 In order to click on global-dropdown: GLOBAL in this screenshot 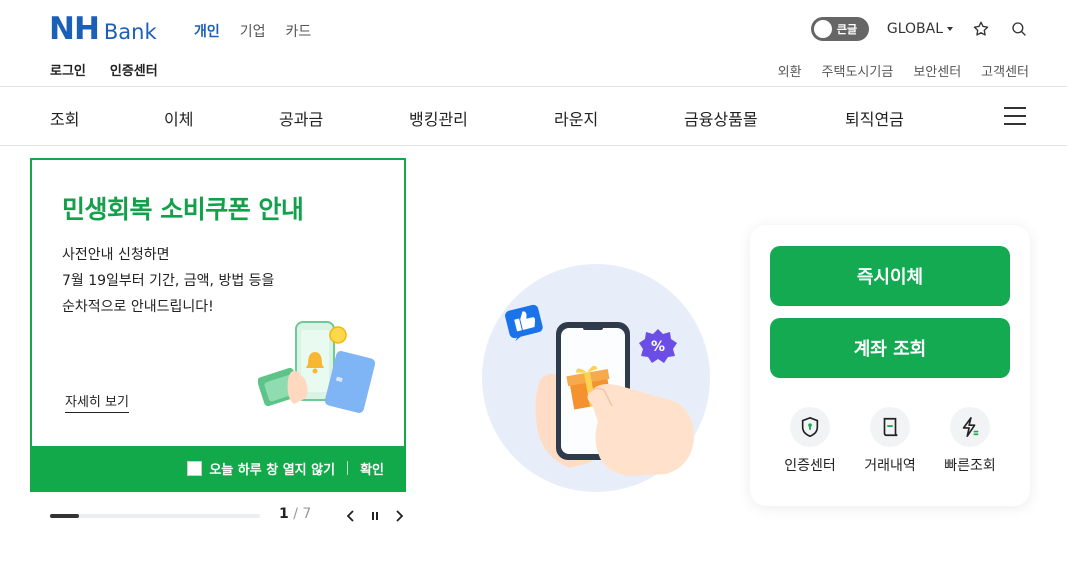, I will do `click(920, 29)`.